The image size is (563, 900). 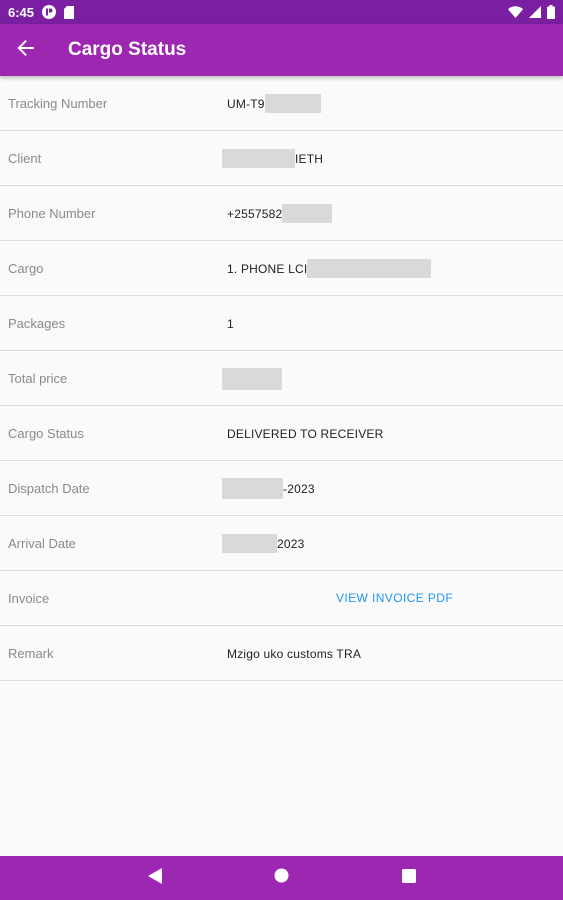 I want to click on detail-row-client: Client IETH, so click(x=281, y=158).